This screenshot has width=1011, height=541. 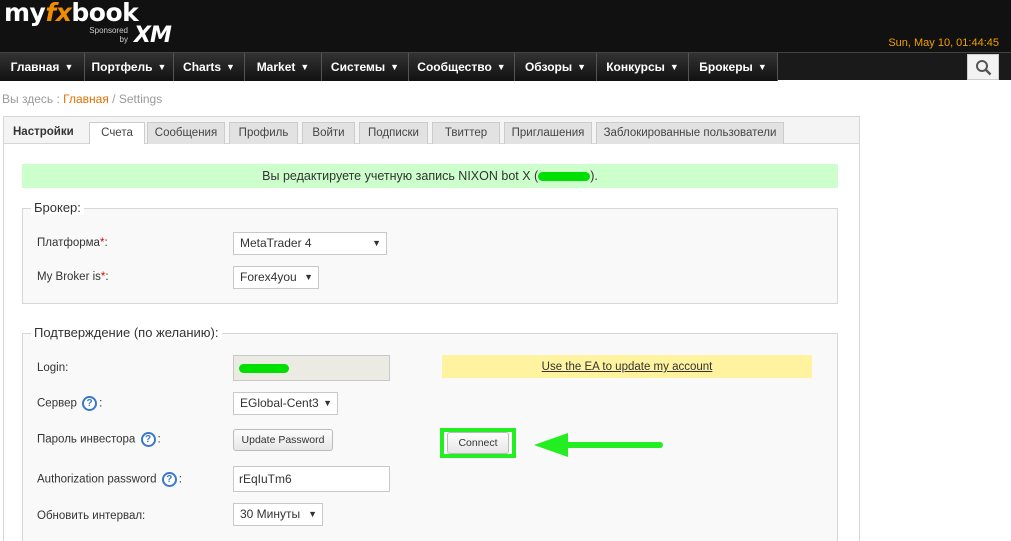 I want to click on redacted-login, so click(x=264, y=369).